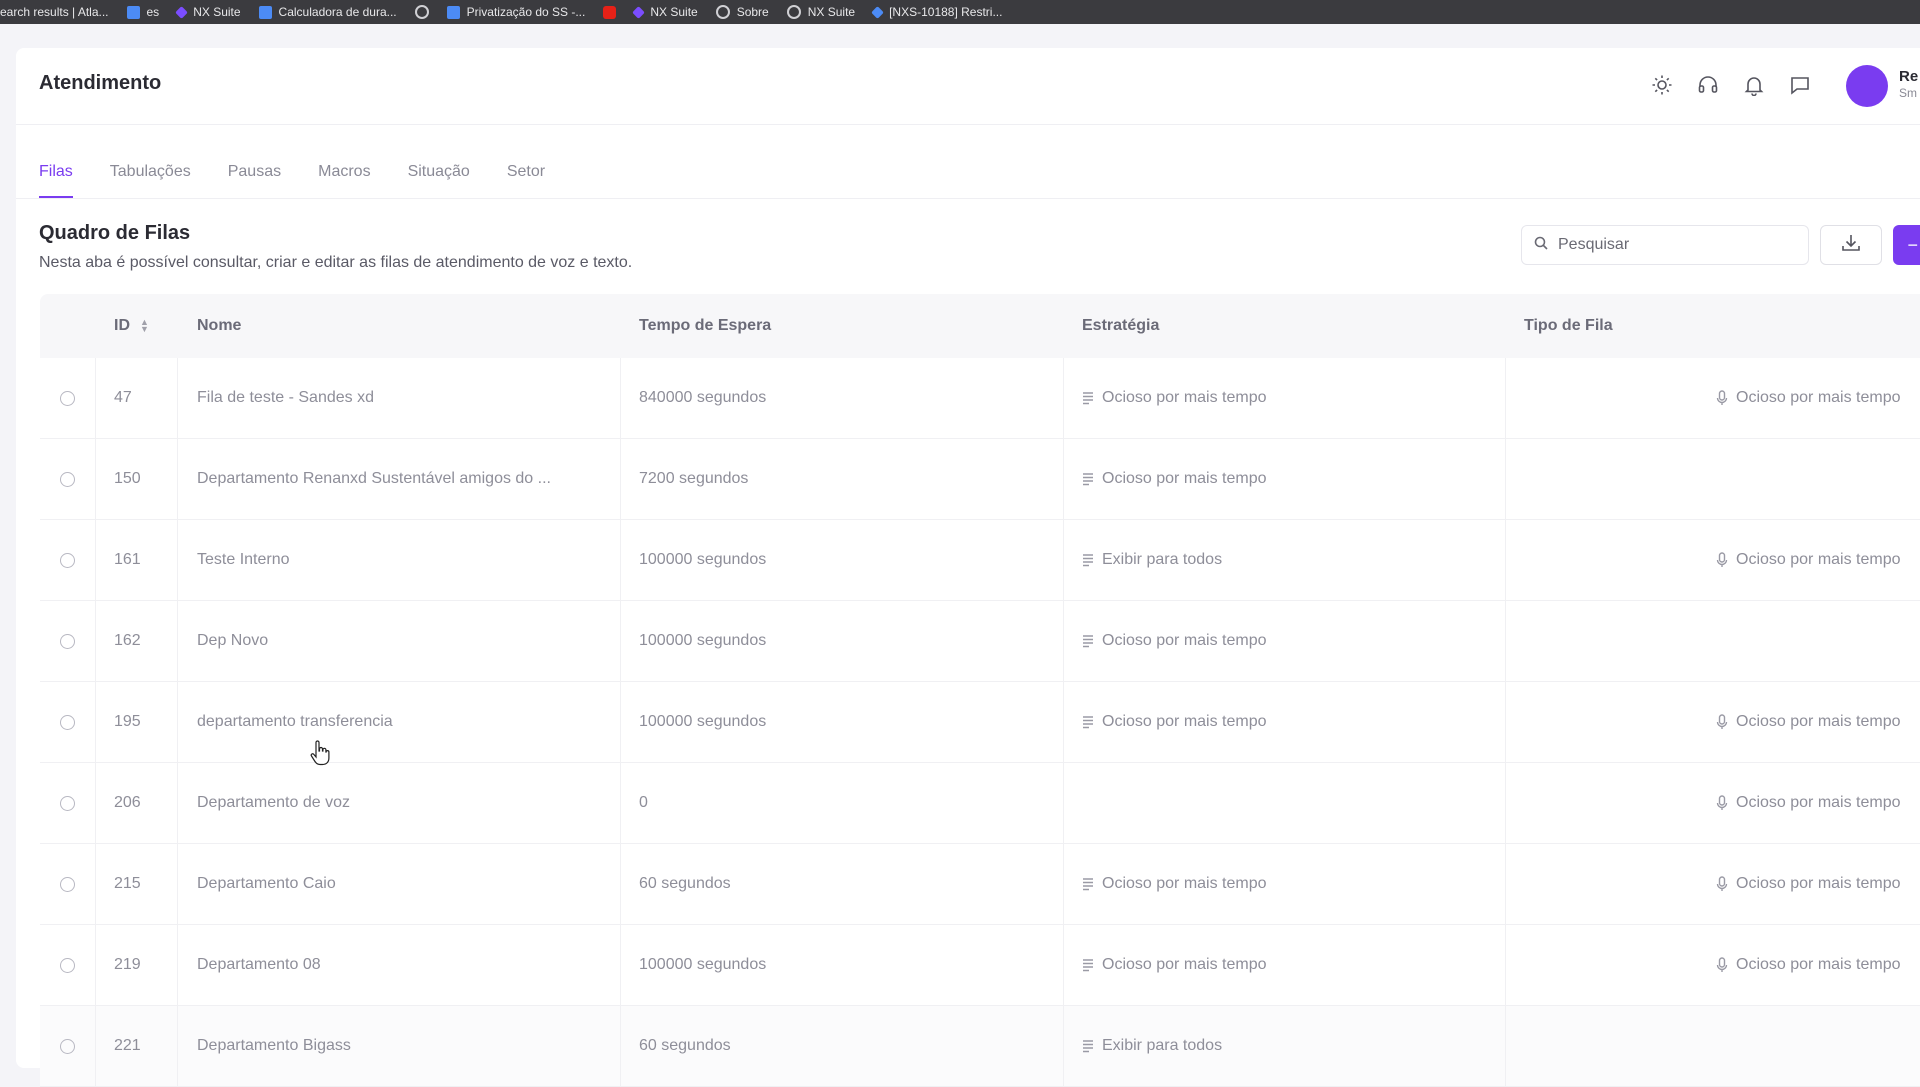  What do you see at coordinates (122, 326) in the screenshot?
I see `column-header-id: ID` at bounding box center [122, 326].